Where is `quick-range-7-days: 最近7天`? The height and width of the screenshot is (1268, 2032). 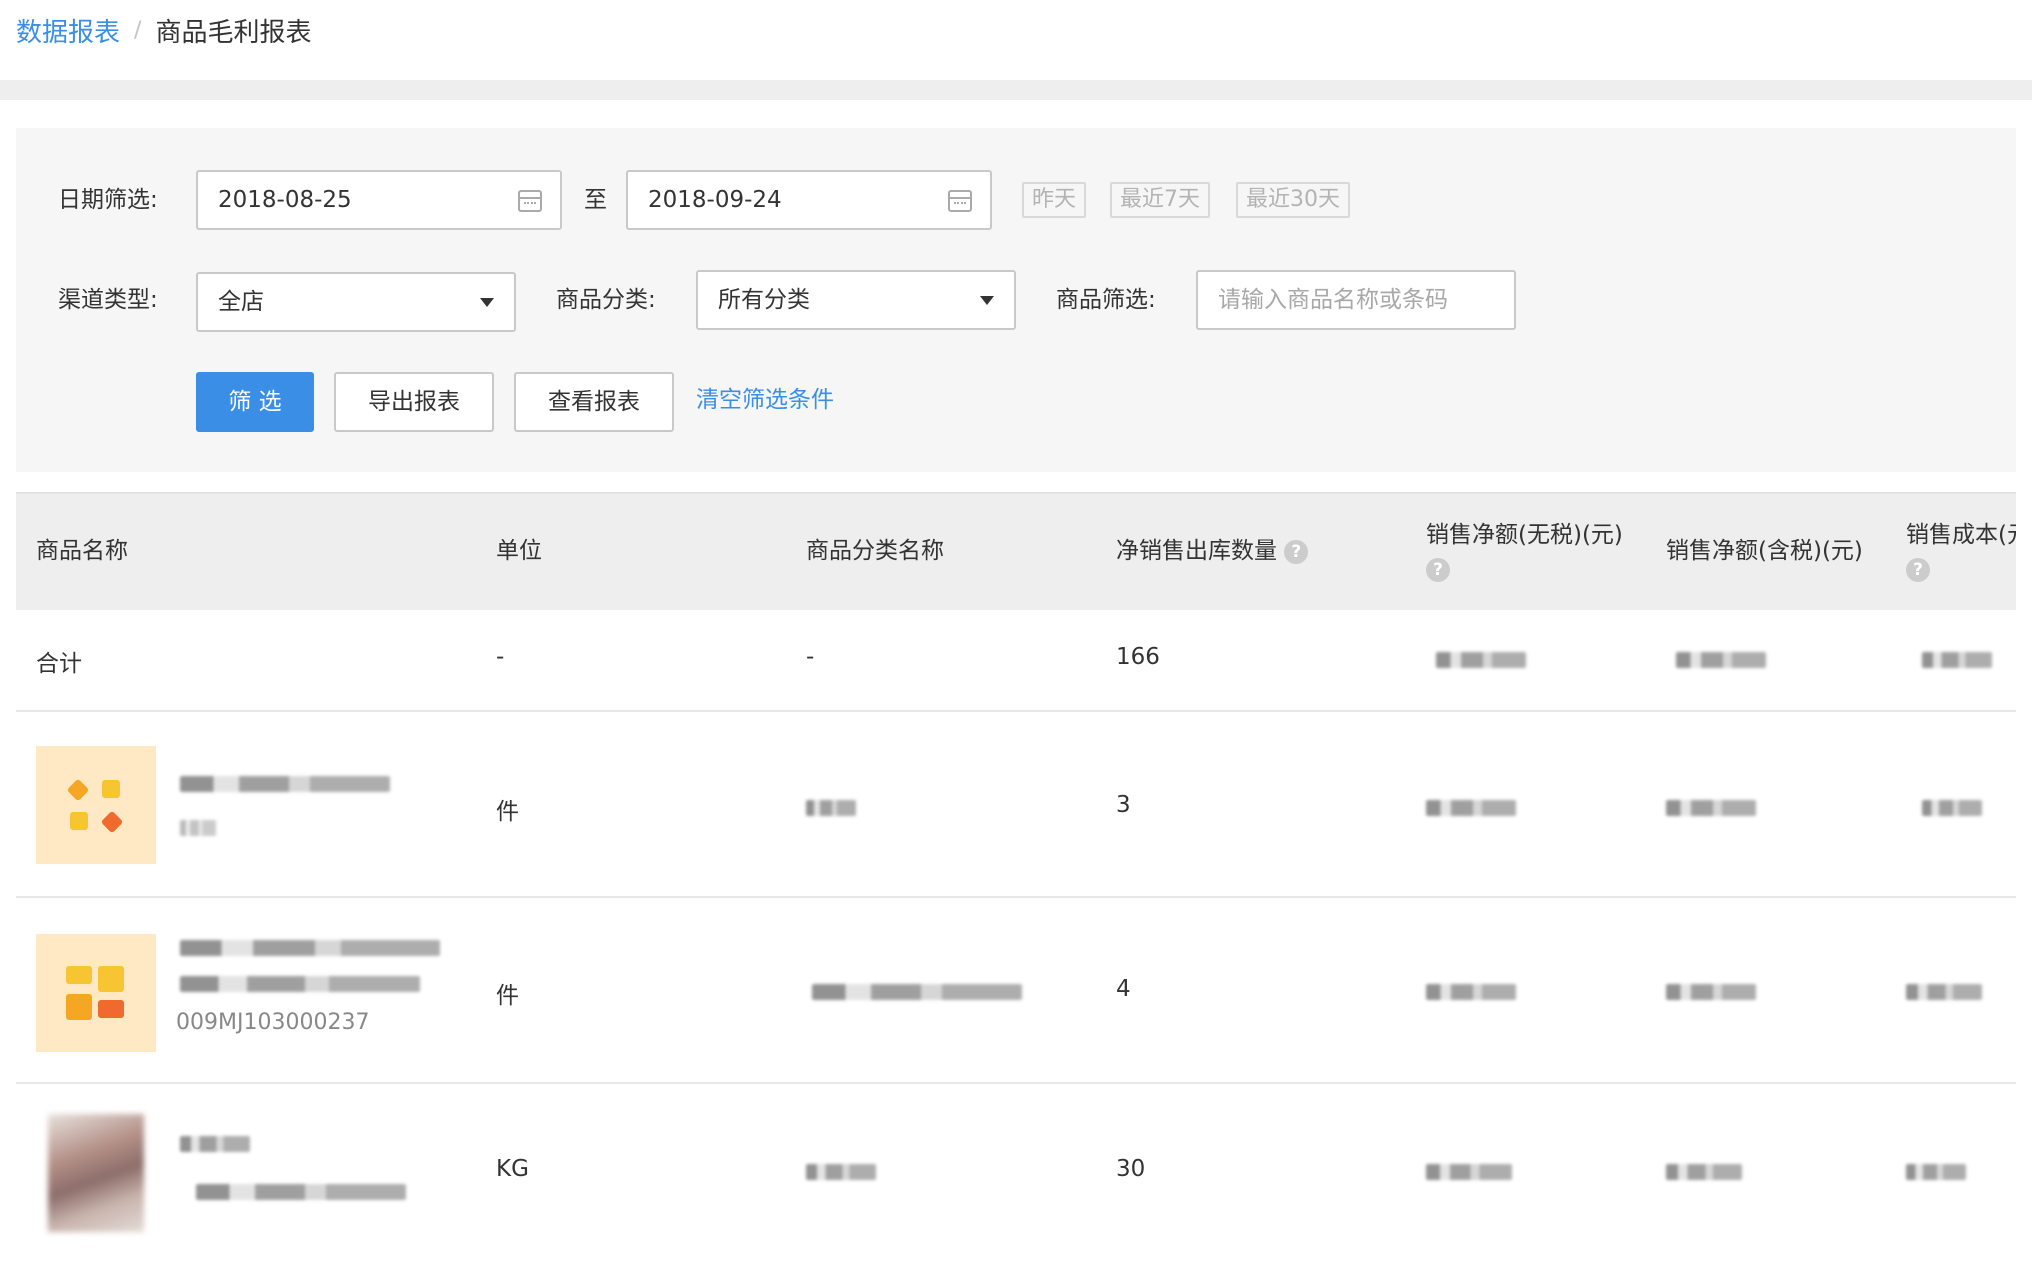
quick-range-7-days: 最近7天 is located at coordinates (1160, 200).